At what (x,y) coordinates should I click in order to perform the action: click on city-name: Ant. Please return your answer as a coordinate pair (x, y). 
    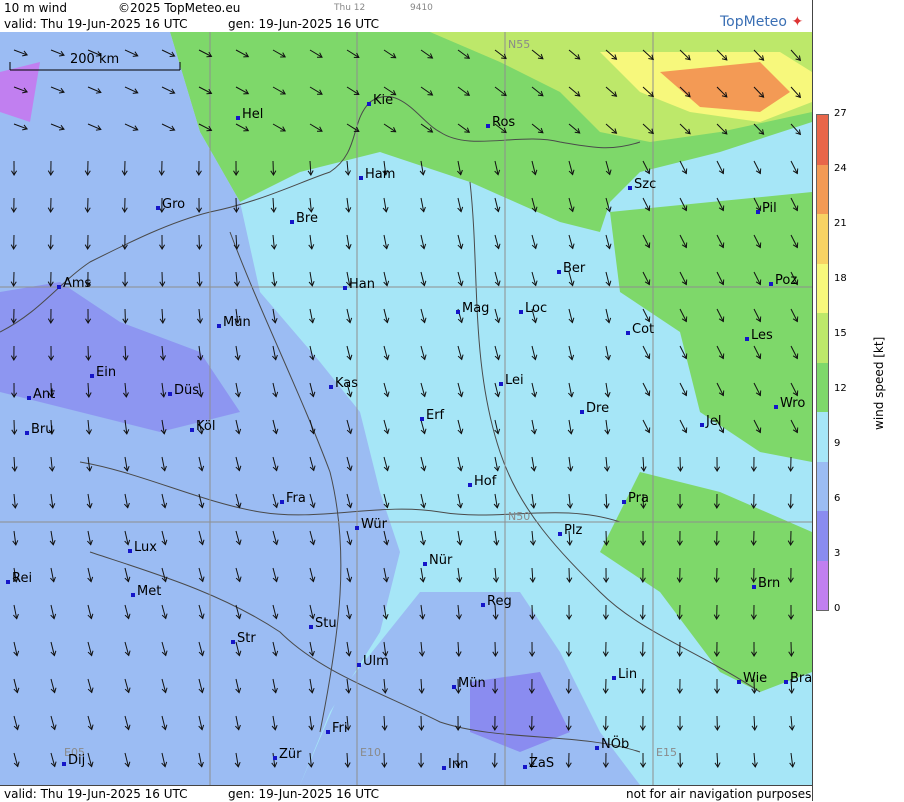
    Looking at the image, I should click on (44, 394).